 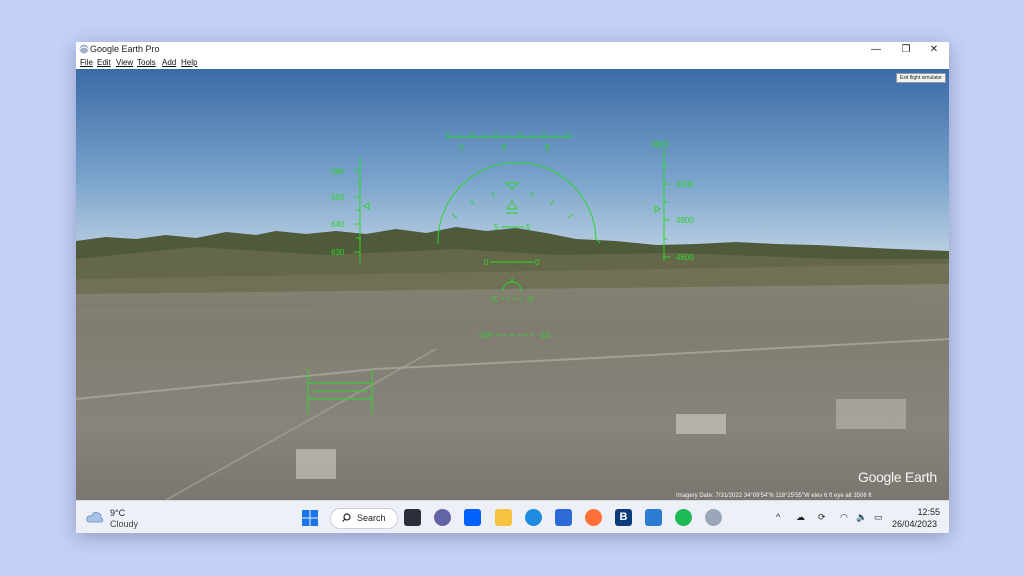 What do you see at coordinates (653, 517) in the screenshot?
I see `mail-icon` at bounding box center [653, 517].